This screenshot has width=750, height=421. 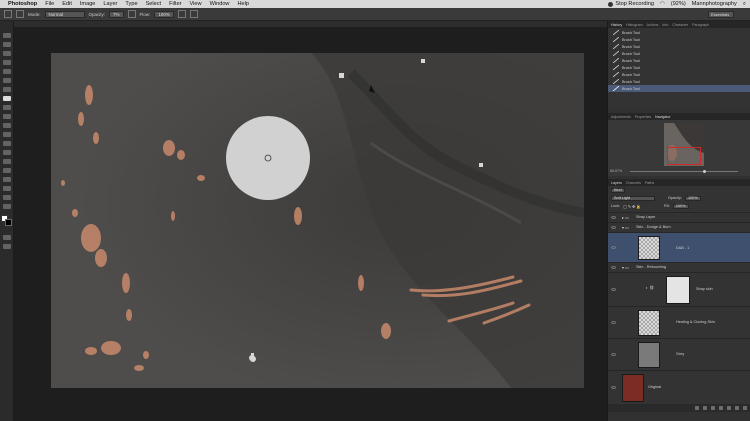 I want to click on color-swatches, so click(x=6, y=221).